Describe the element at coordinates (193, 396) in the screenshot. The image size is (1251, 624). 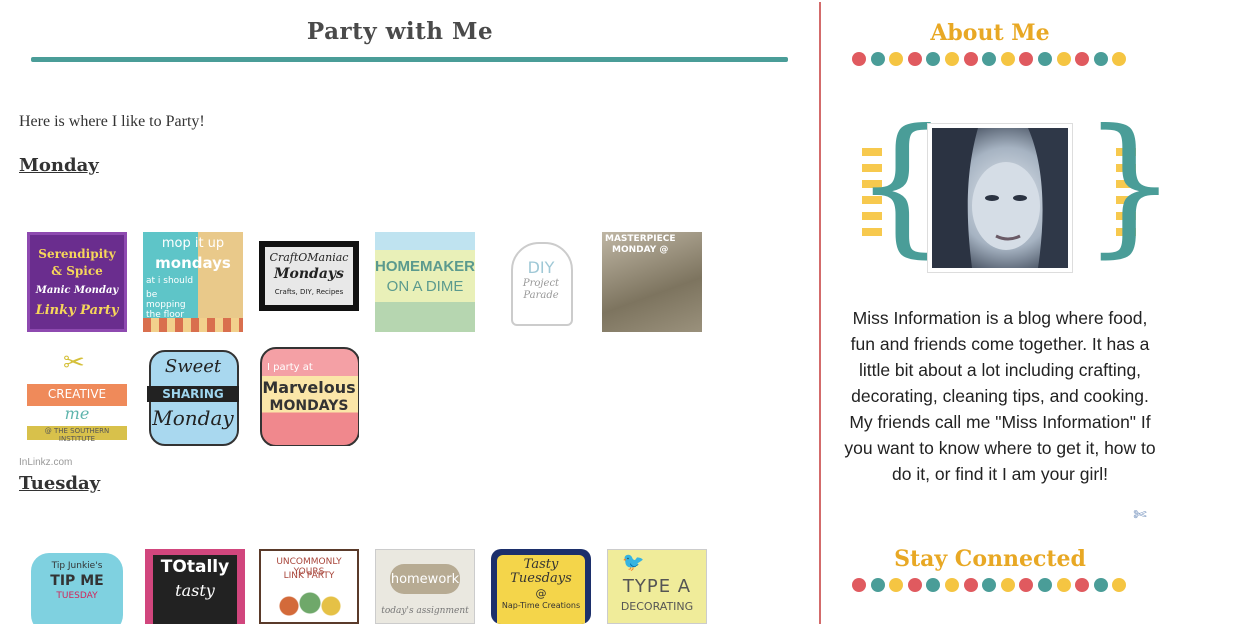
I see `badge-sweet-sharing-monday: Sweet SHARING Monday` at that location.